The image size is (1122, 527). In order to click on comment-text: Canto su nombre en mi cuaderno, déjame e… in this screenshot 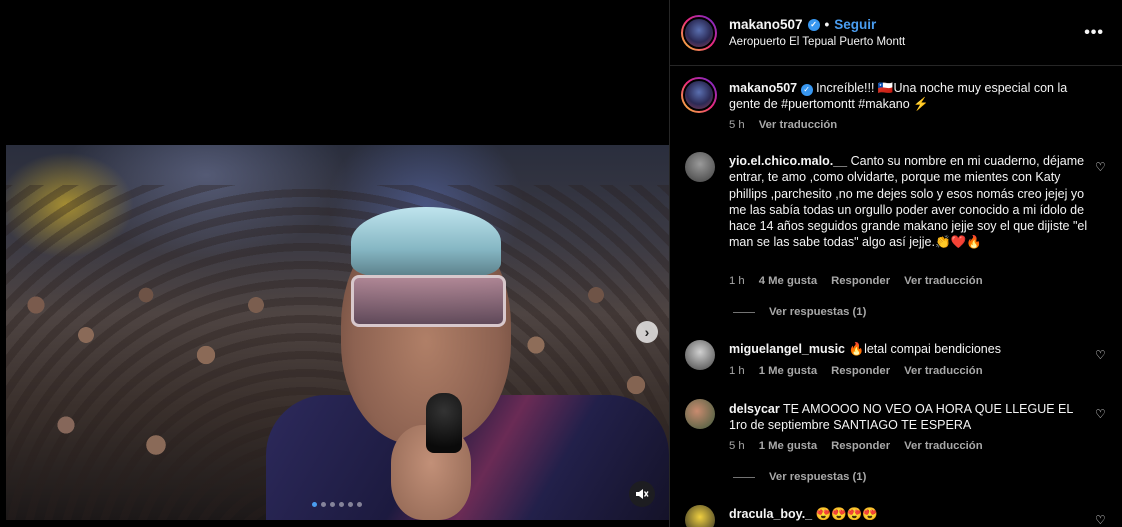, I will do `click(908, 202)`.